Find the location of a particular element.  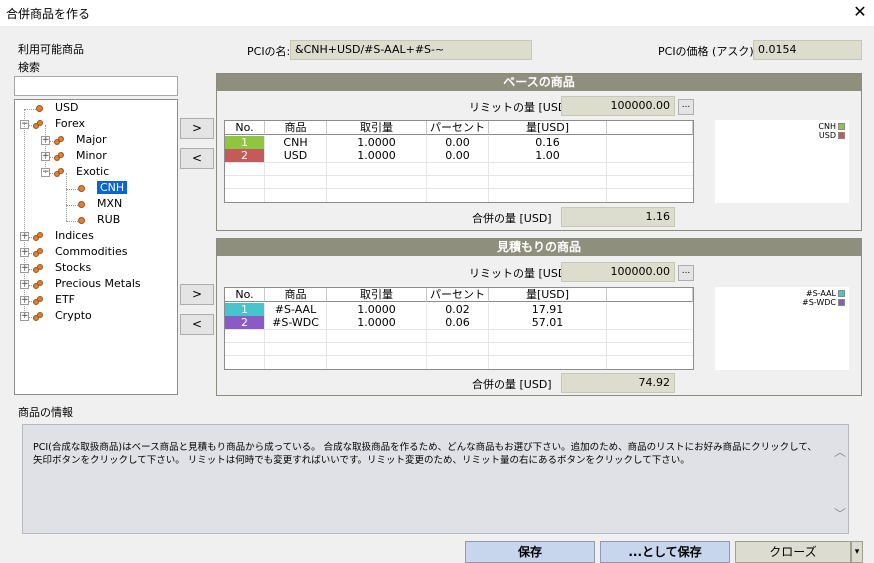

base-total-label: 合併の量 [USD] is located at coordinates (512, 218).